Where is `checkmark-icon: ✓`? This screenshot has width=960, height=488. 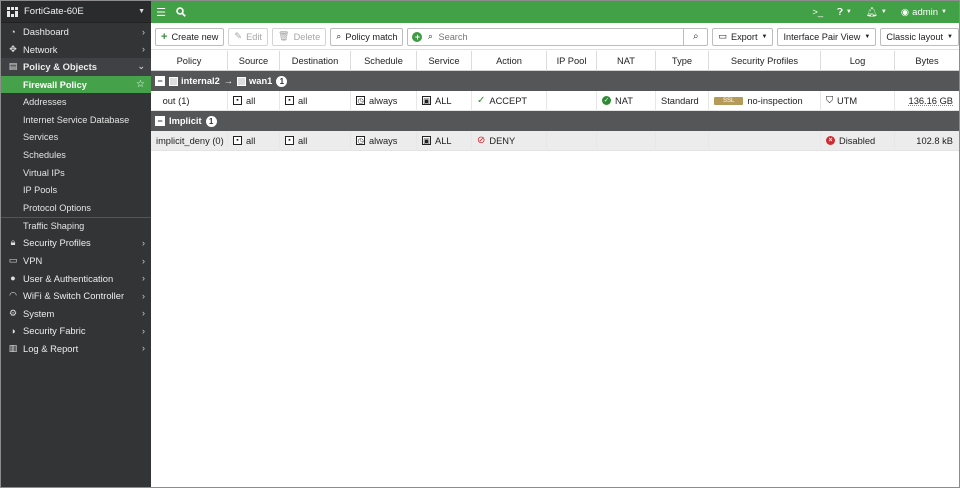 checkmark-icon: ✓ is located at coordinates (481, 100).